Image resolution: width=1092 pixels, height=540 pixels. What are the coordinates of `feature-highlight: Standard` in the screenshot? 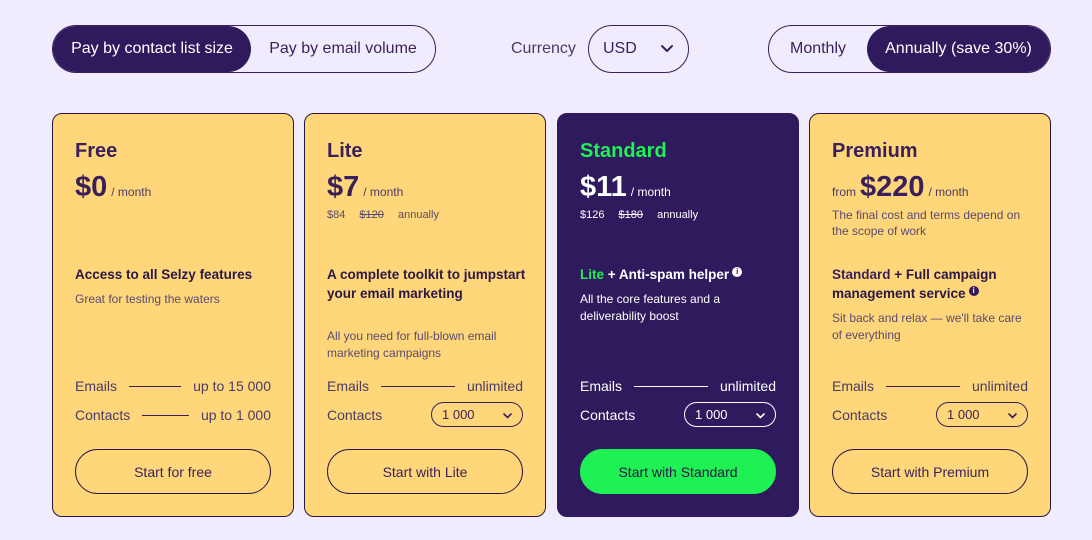 It's located at (861, 274).